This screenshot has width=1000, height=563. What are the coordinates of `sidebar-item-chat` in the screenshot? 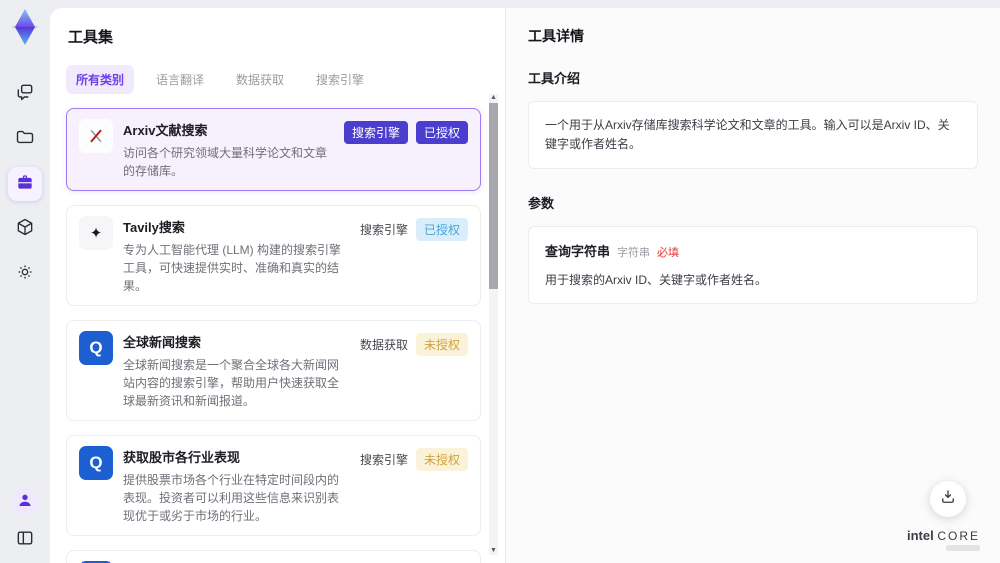 It's located at (25, 94).